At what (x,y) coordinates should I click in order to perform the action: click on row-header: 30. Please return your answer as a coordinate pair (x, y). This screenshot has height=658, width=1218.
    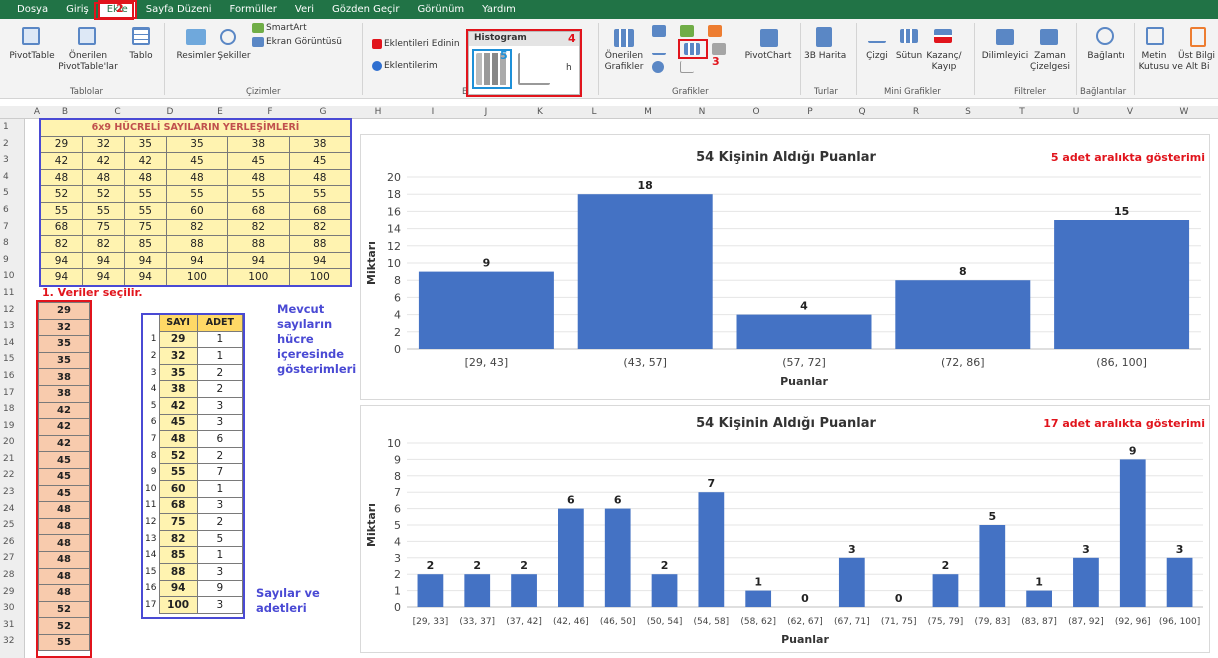
    Looking at the image, I should click on (12, 608).